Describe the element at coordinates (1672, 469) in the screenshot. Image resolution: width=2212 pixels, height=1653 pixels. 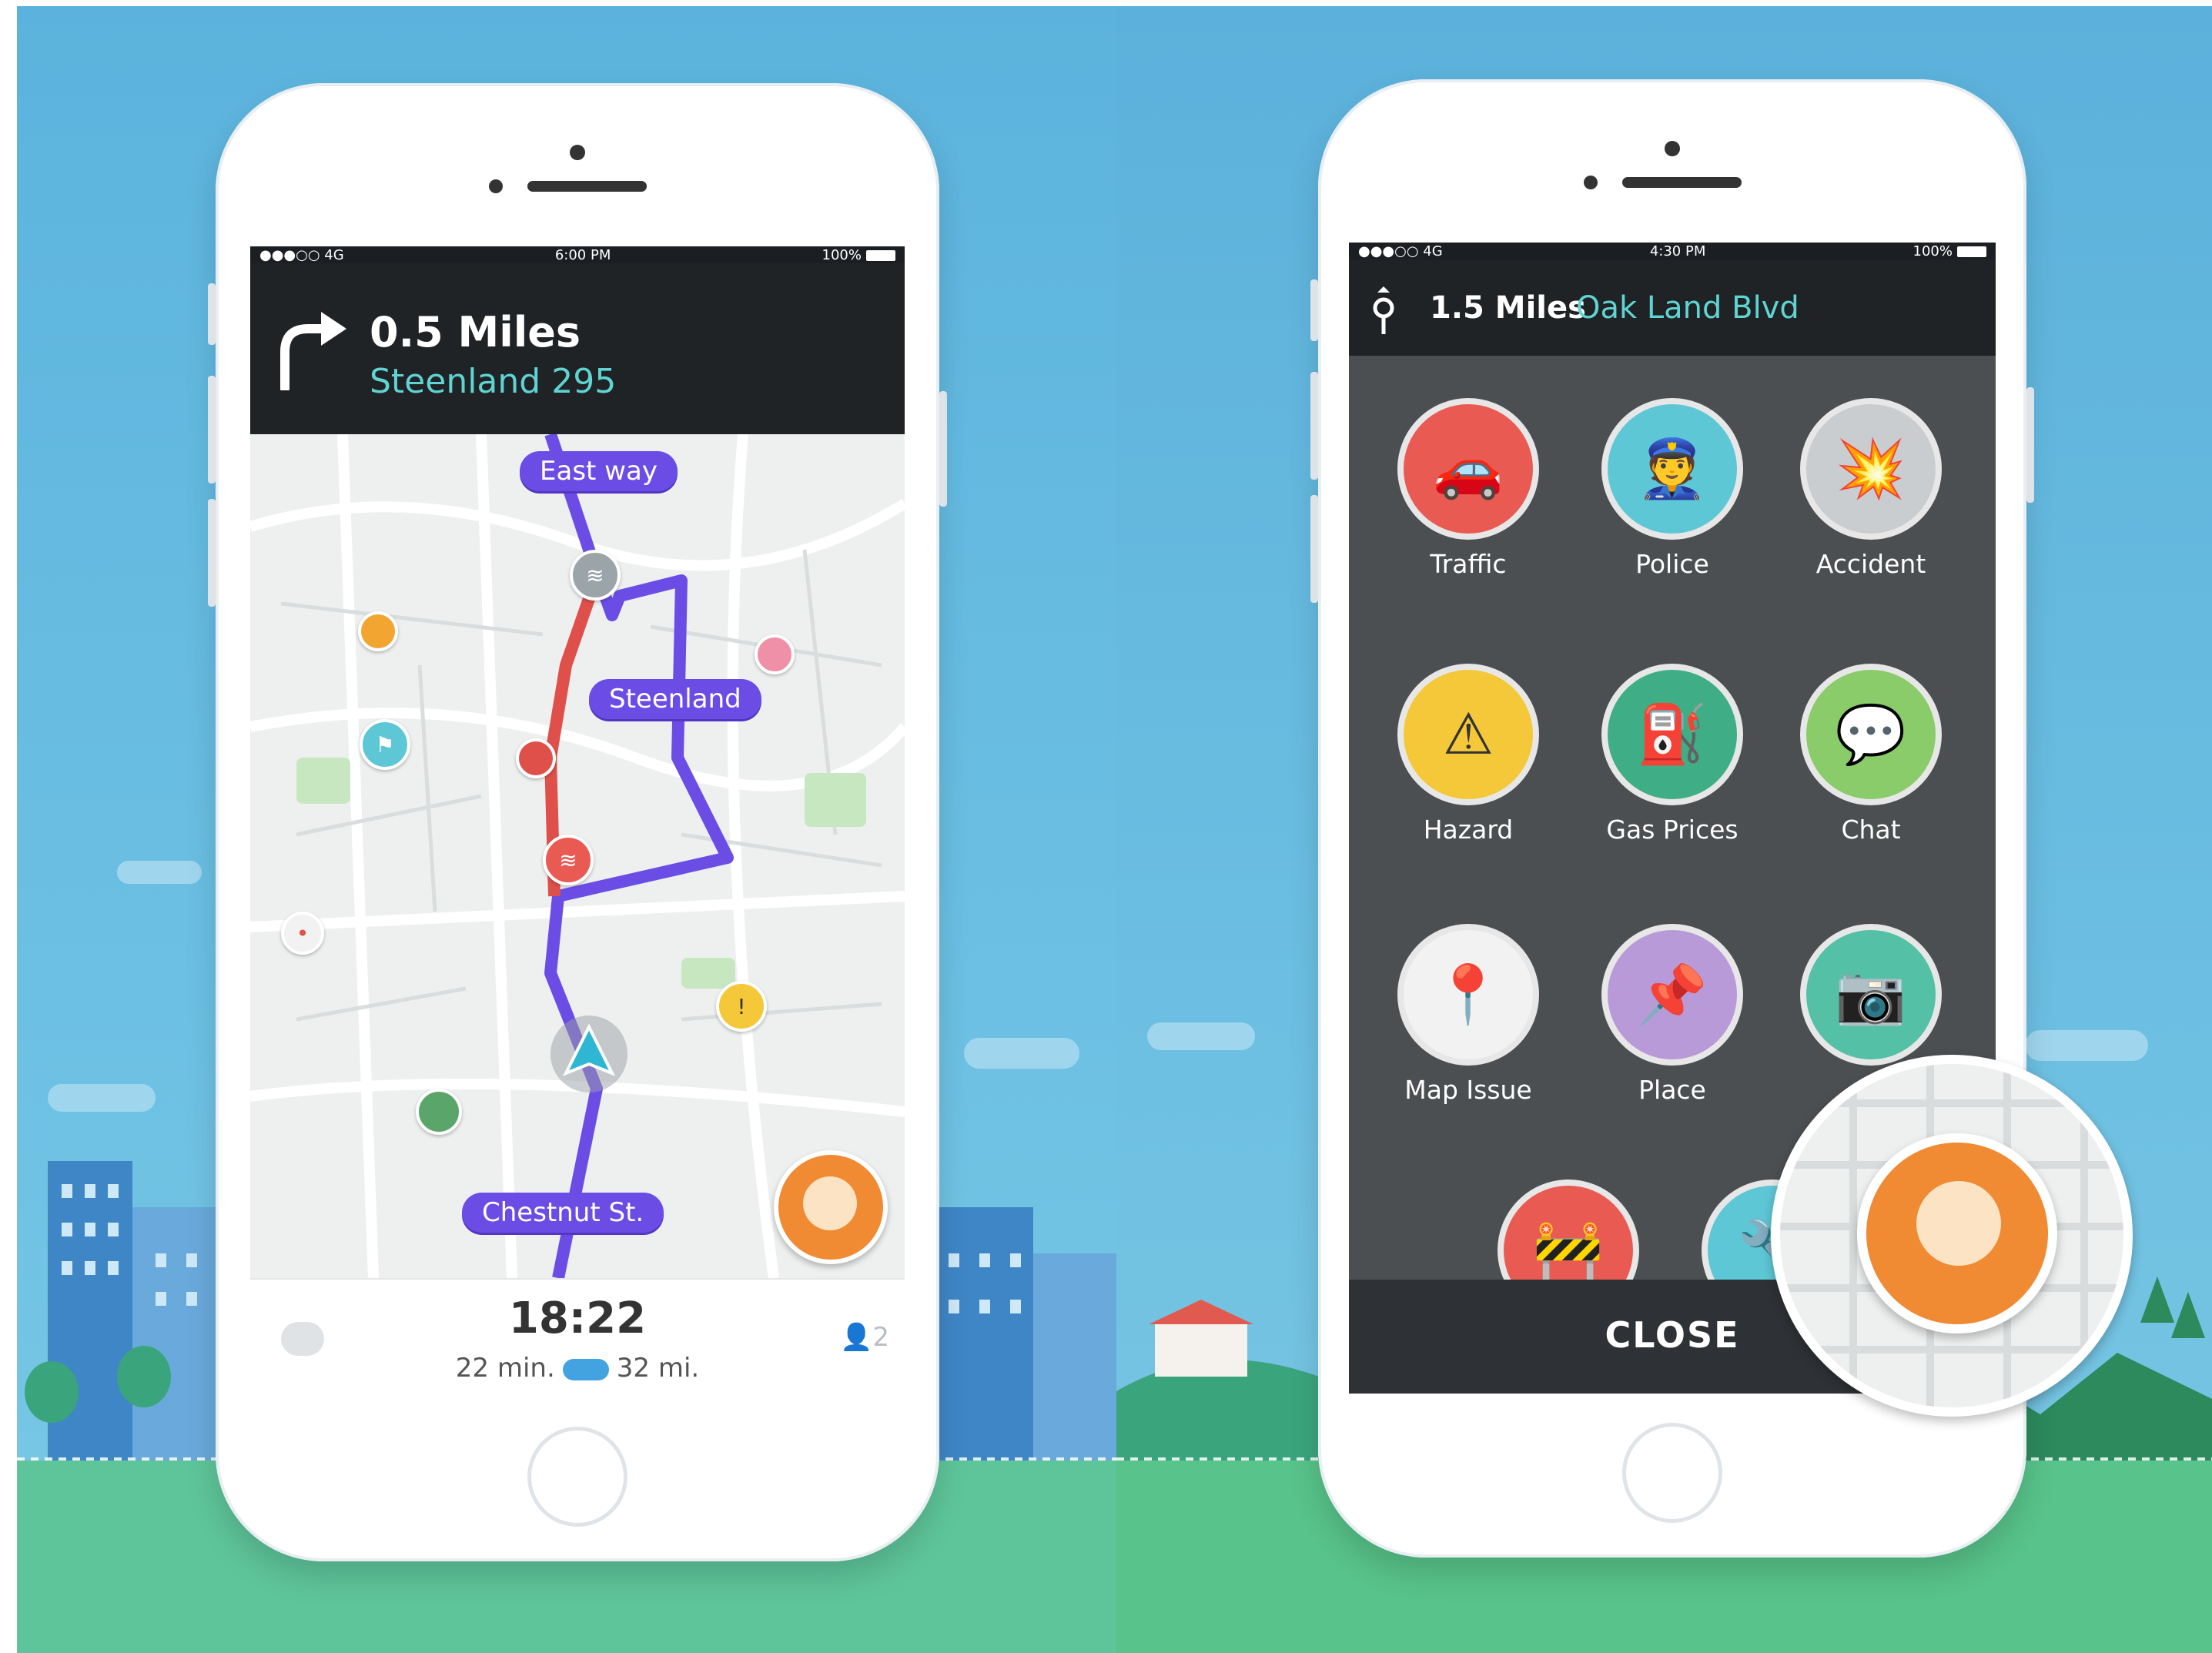
I see `police-icon: 👮` at that location.